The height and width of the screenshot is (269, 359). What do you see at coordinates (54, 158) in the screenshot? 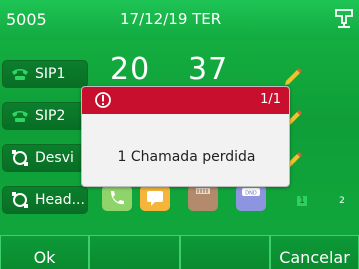
I see `line-key-label: Desvi` at bounding box center [54, 158].